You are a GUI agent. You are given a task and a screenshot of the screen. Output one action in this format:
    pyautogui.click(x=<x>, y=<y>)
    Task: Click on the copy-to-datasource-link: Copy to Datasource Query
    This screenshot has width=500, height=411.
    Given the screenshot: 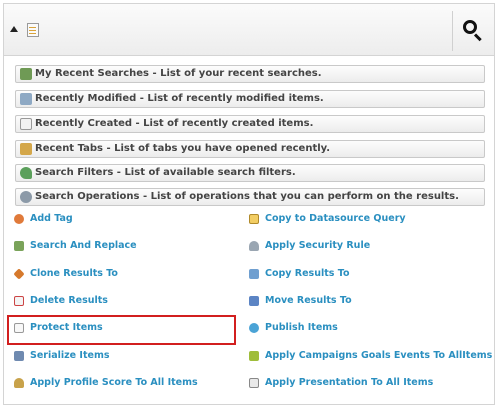 What is the action you would take?
    pyautogui.click(x=327, y=219)
    